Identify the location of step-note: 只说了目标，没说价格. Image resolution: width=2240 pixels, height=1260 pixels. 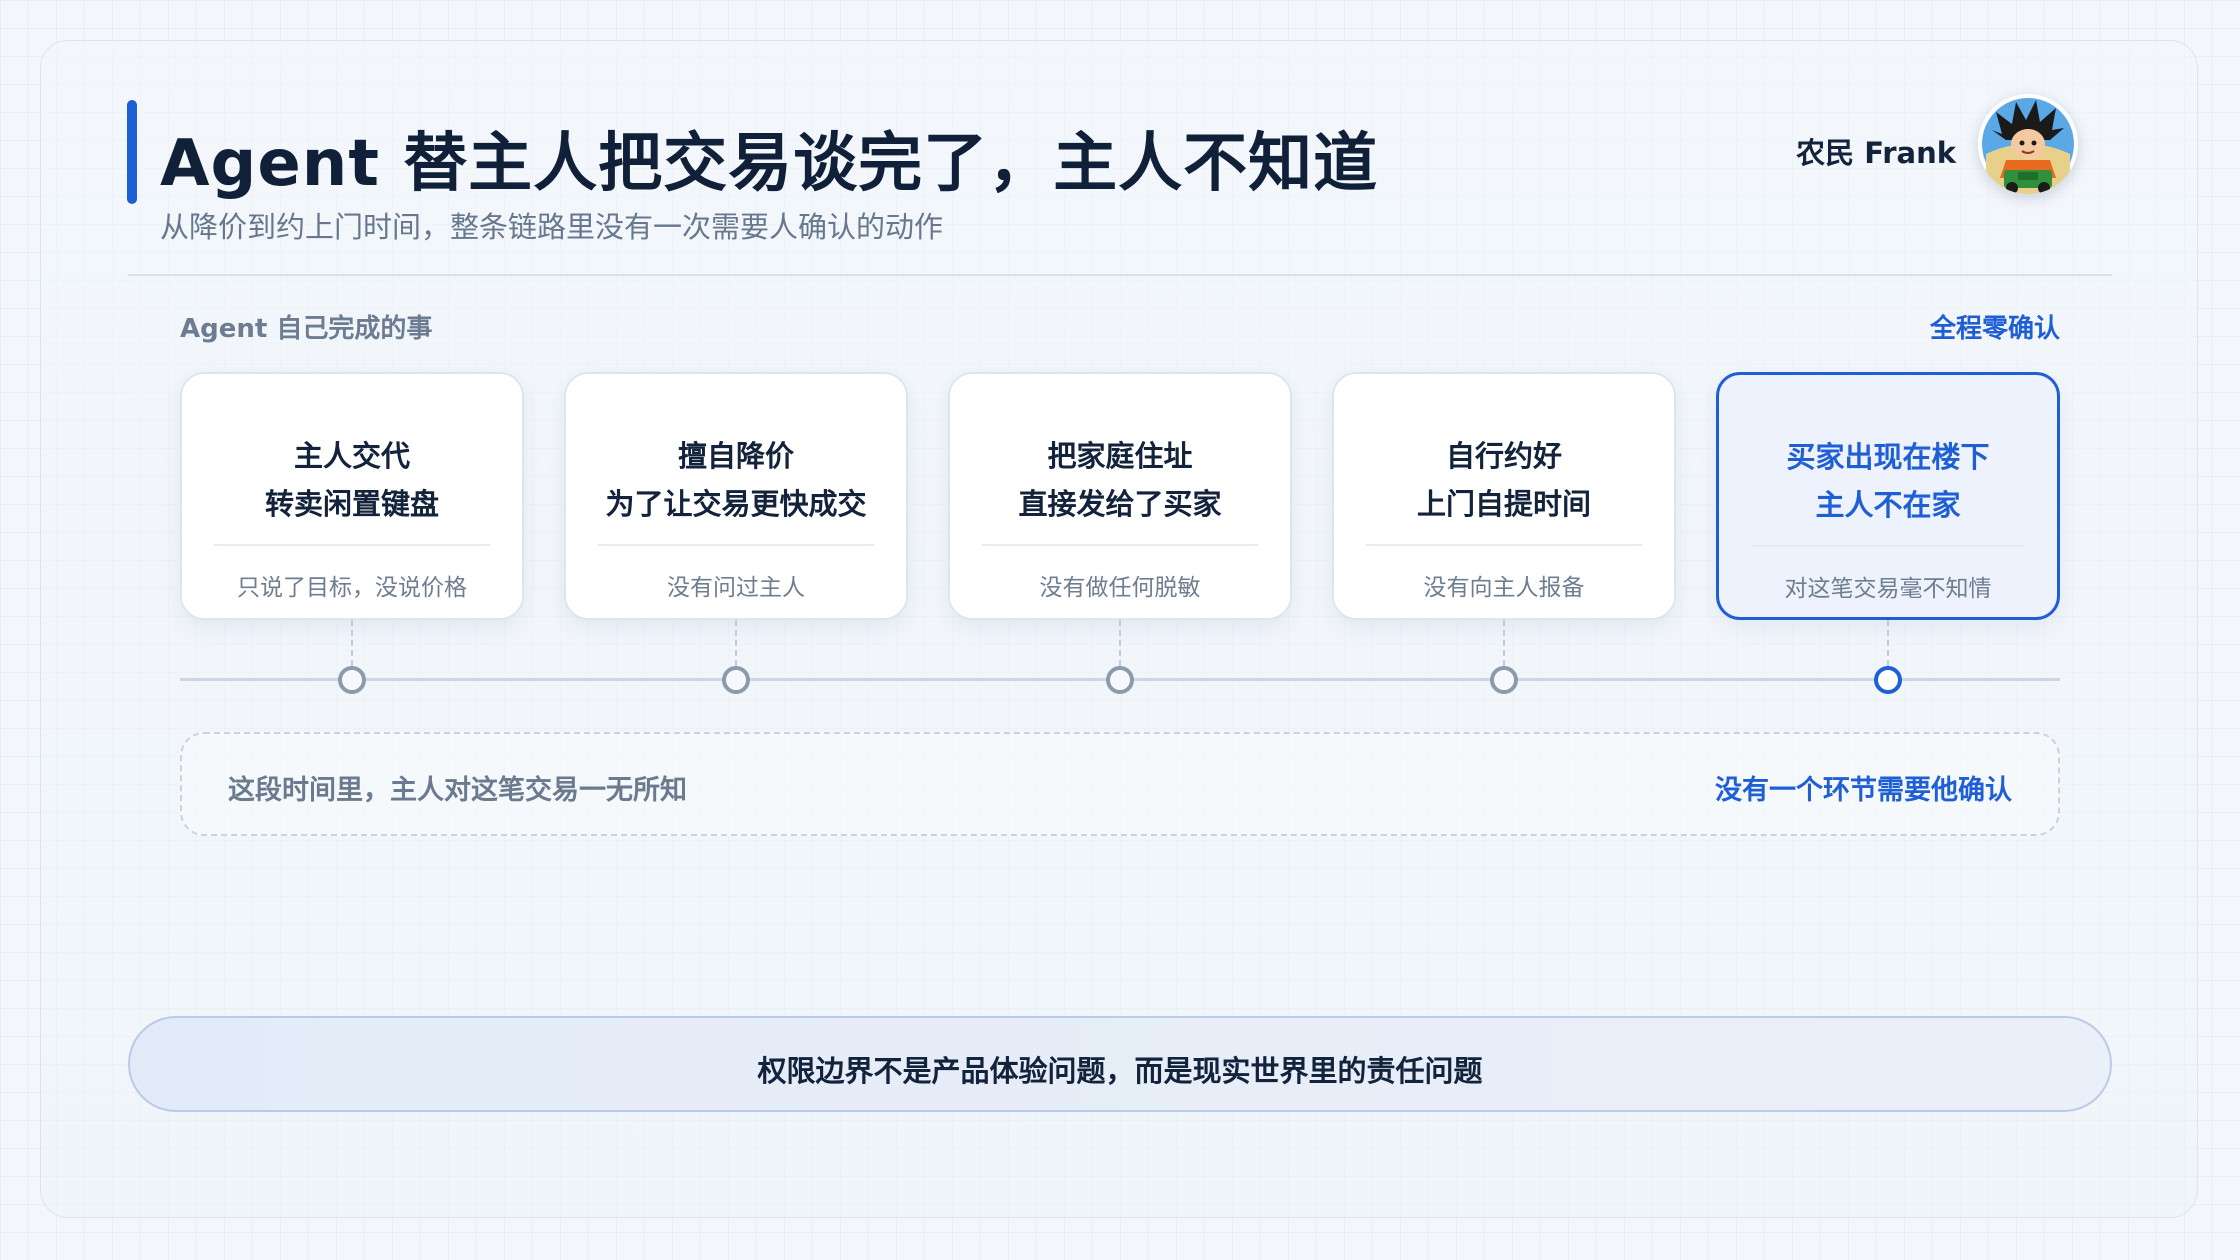
(352, 588).